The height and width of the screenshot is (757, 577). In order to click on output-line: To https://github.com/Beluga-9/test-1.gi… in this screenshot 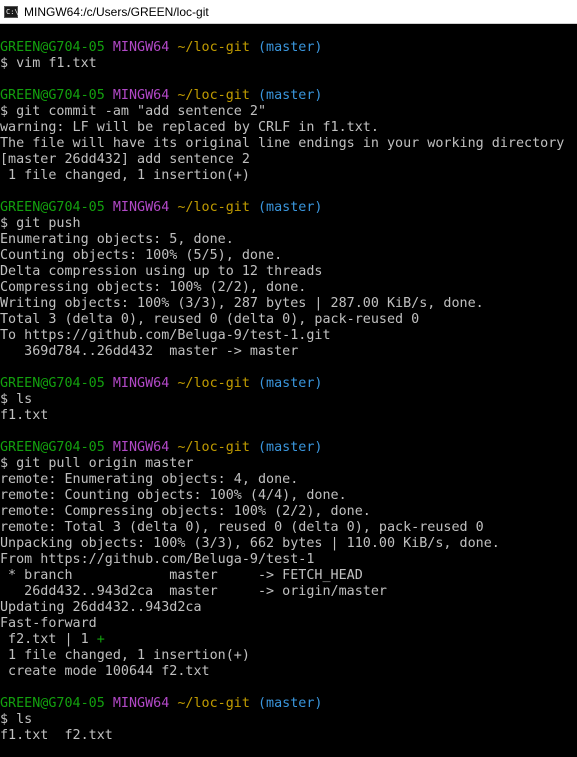, I will do `click(165, 335)`.